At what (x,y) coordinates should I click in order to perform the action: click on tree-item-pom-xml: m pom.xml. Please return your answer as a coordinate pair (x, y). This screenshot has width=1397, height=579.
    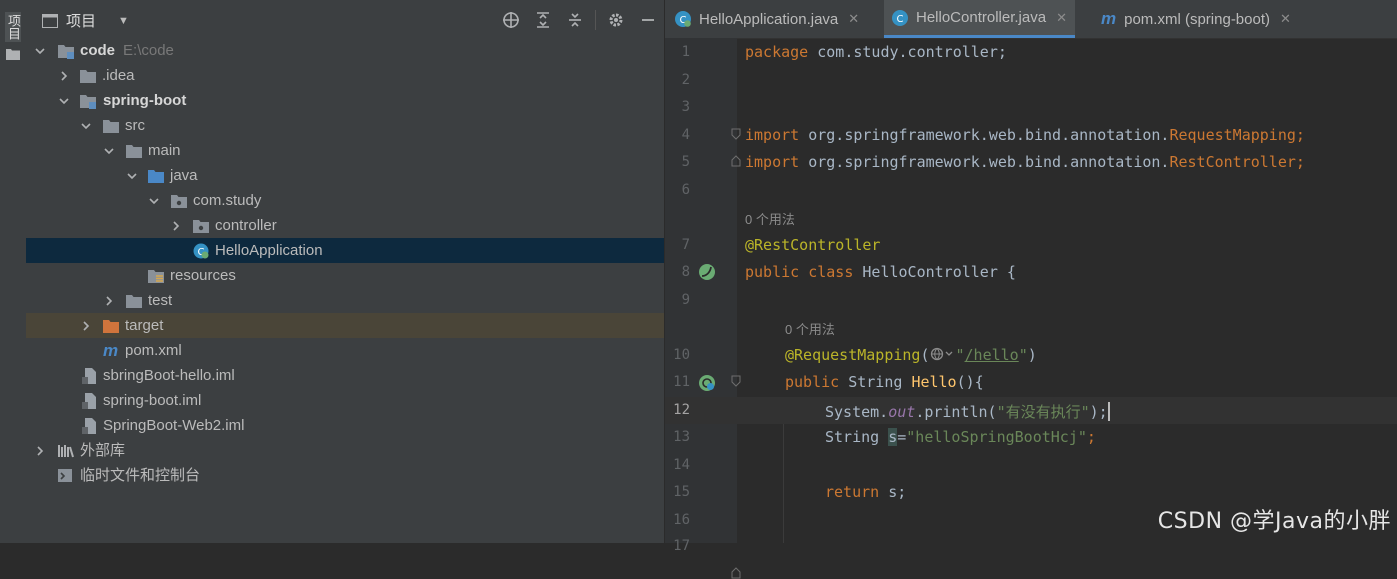
    Looking at the image, I should click on (345, 350).